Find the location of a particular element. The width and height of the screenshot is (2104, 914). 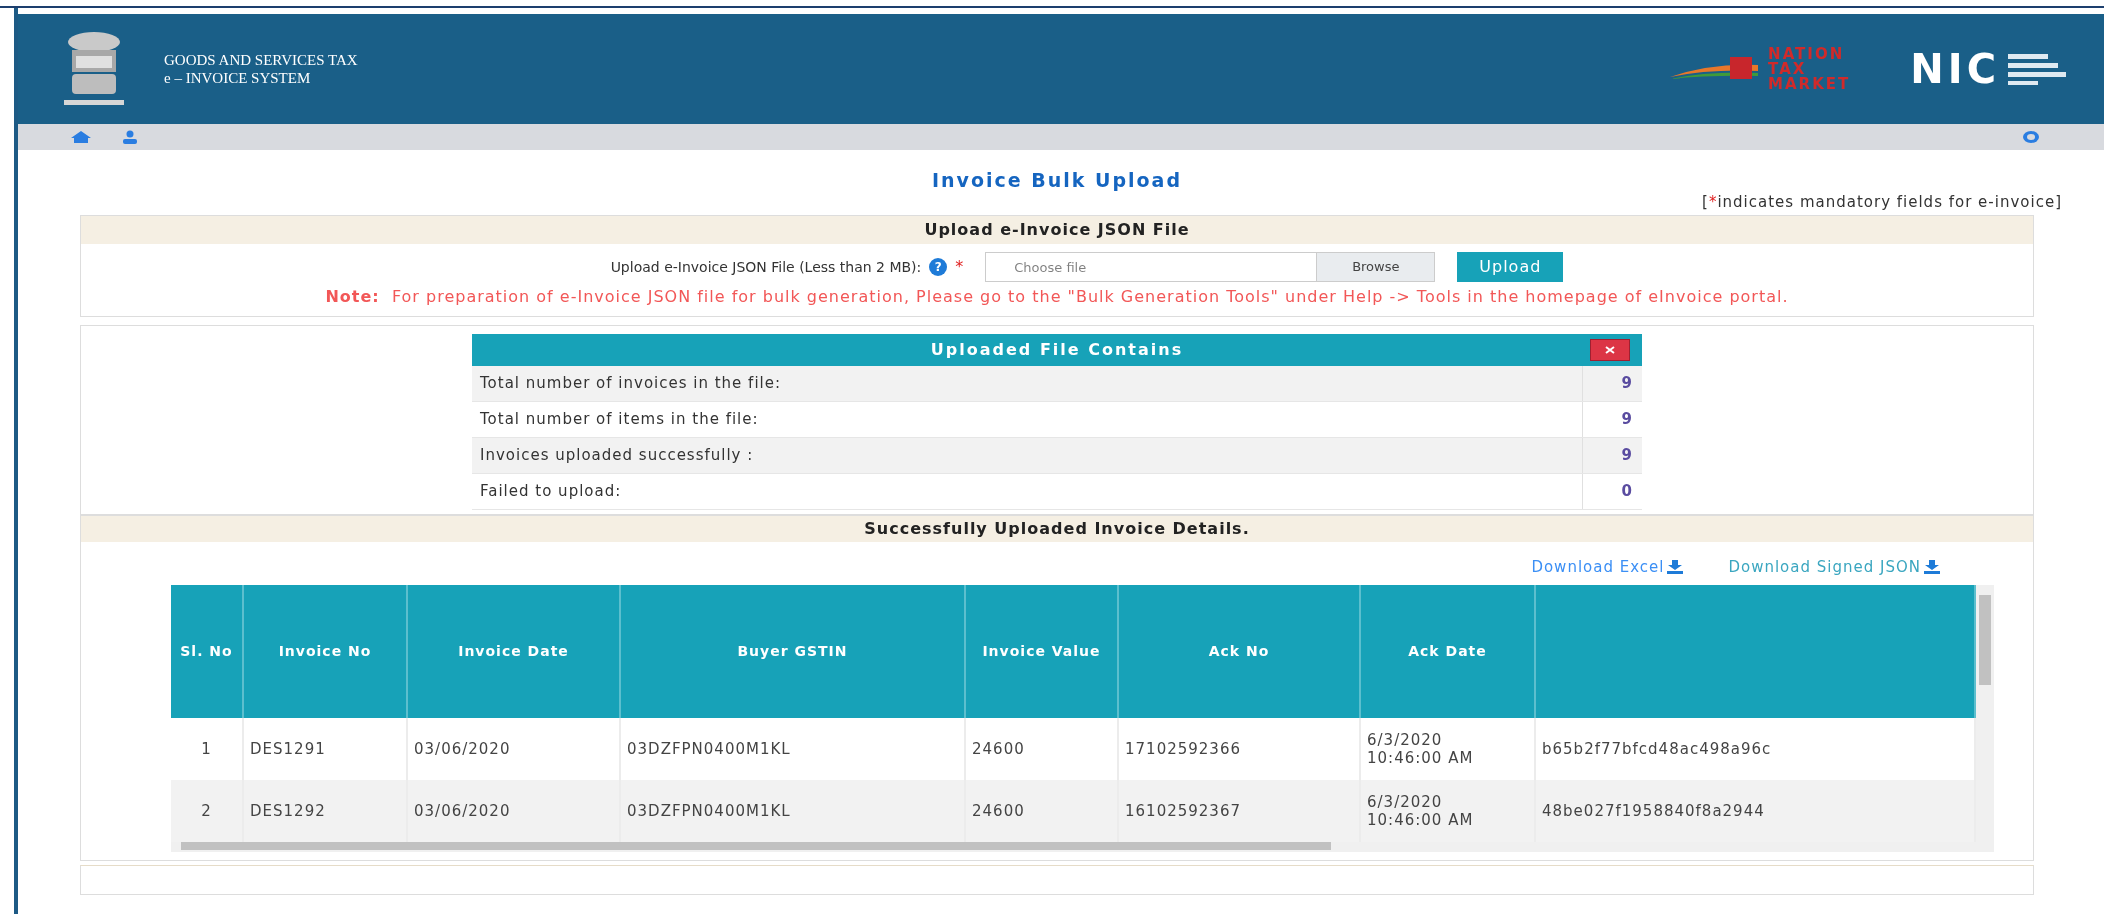

settings-icon is located at coordinates (2031, 137).